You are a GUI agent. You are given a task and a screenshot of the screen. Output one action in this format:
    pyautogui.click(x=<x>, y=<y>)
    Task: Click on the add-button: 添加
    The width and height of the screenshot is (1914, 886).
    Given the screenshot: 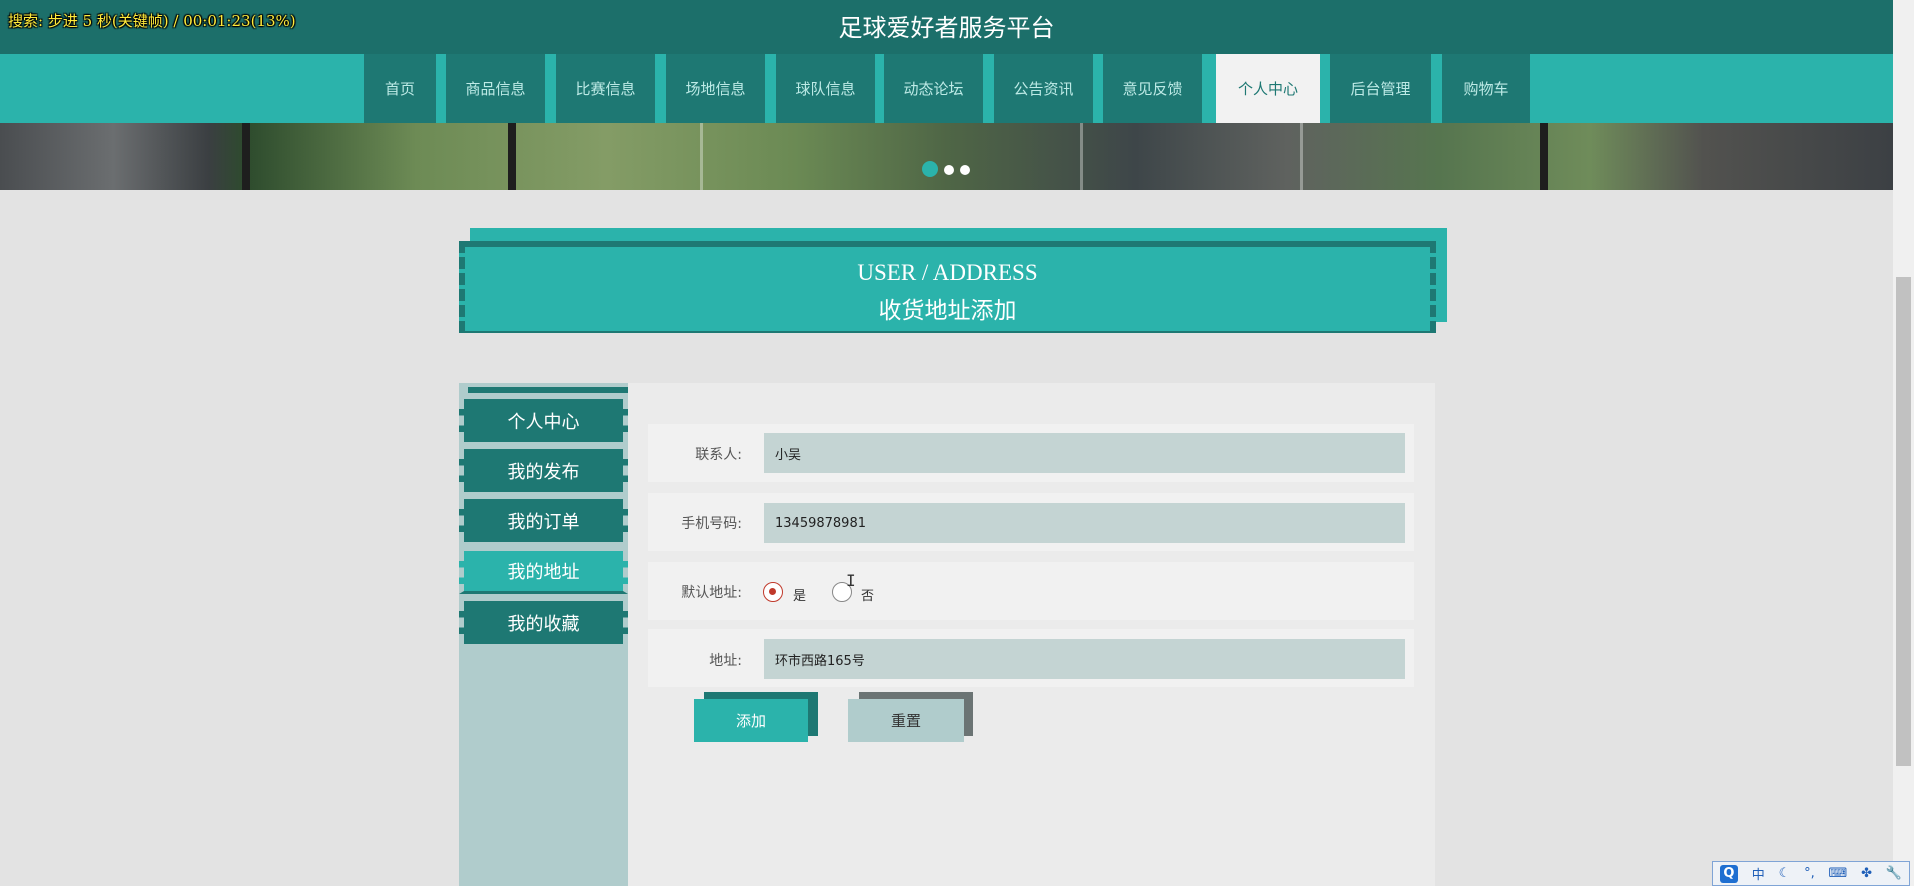 What is the action you would take?
    pyautogui.click(x=751, y=720)
    